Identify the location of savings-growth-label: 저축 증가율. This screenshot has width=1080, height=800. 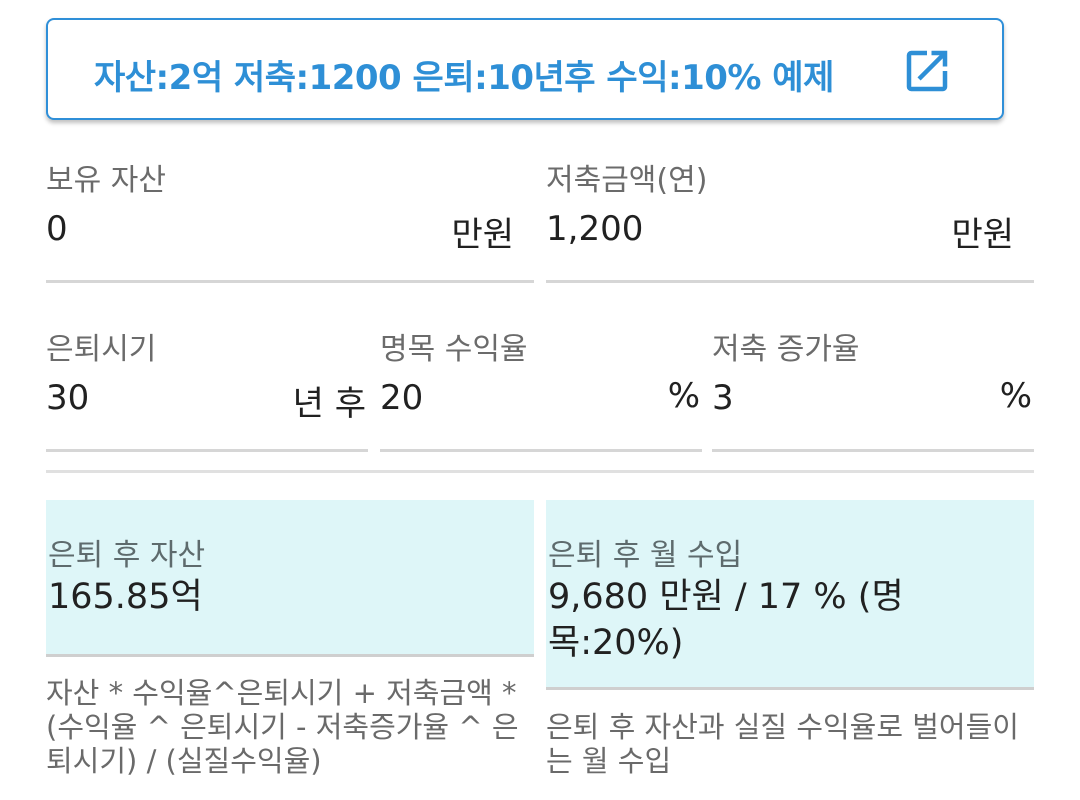
(786, 349).